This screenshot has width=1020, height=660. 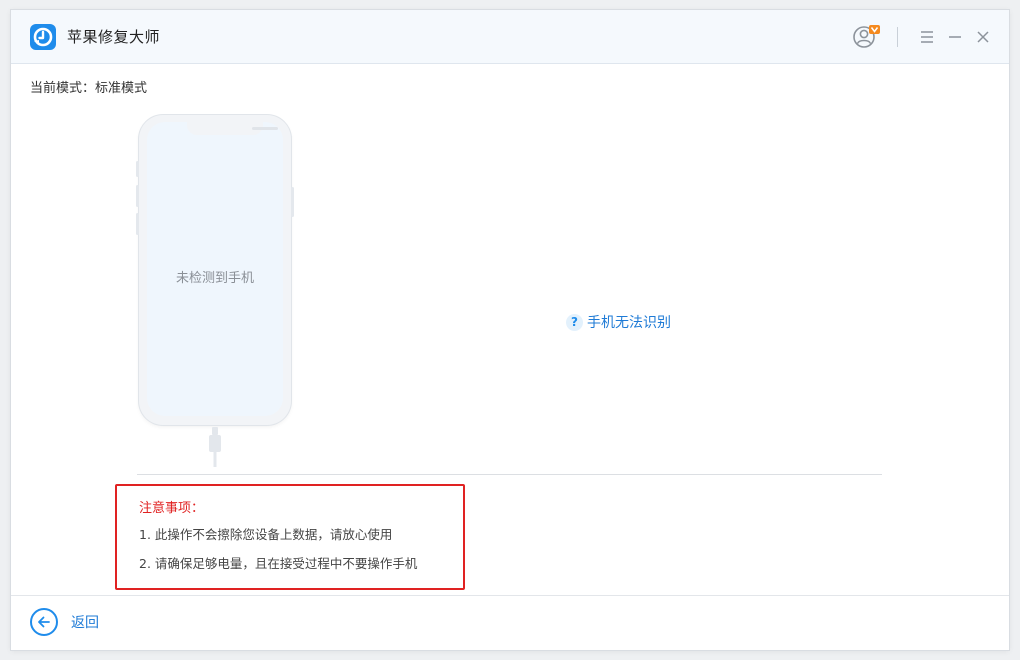 I want to click on question-icon: ?, so click(x=574, y=322).